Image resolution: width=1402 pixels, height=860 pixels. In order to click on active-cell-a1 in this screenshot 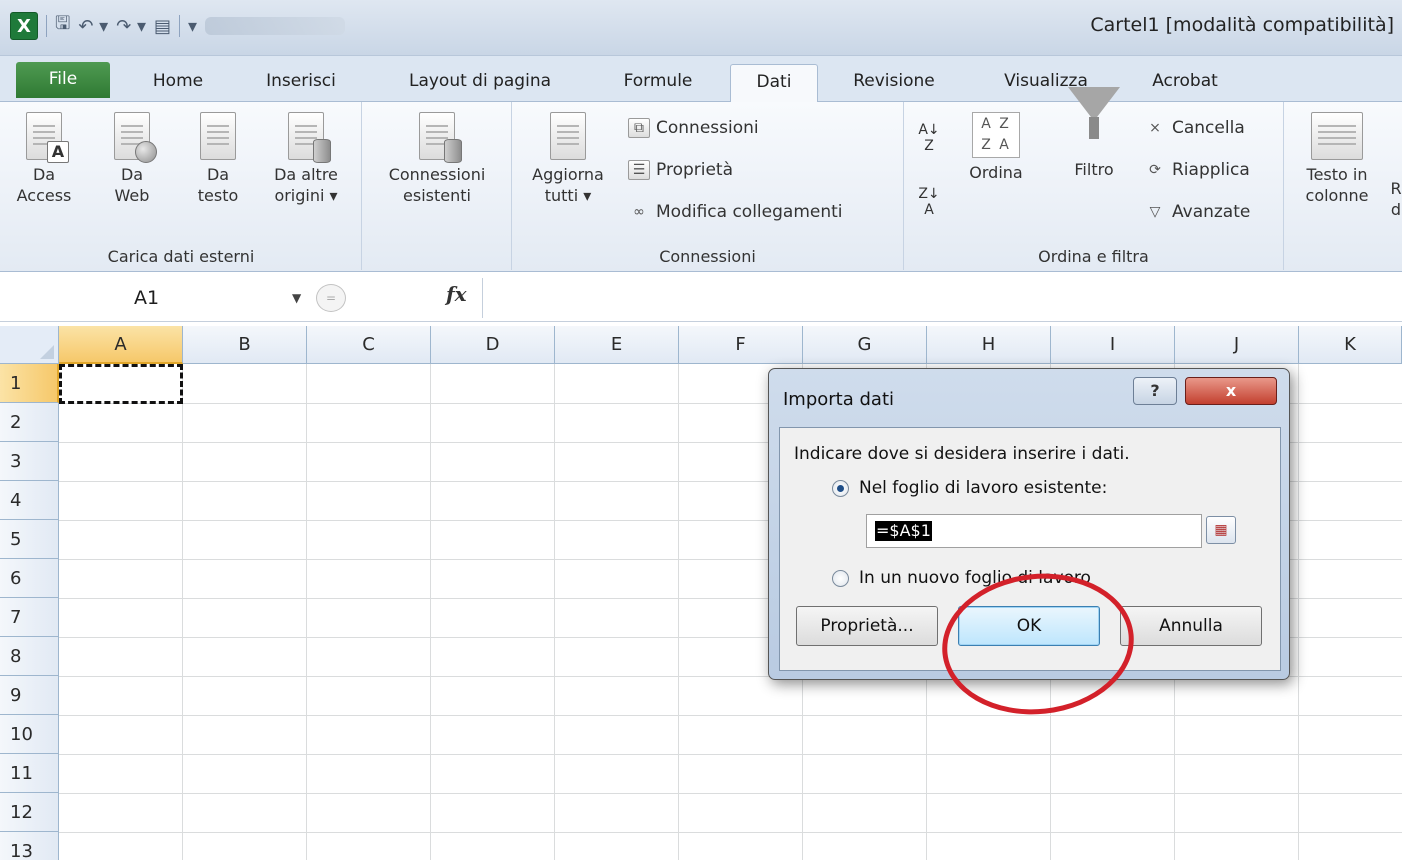, I will do `click(121, 384)`.